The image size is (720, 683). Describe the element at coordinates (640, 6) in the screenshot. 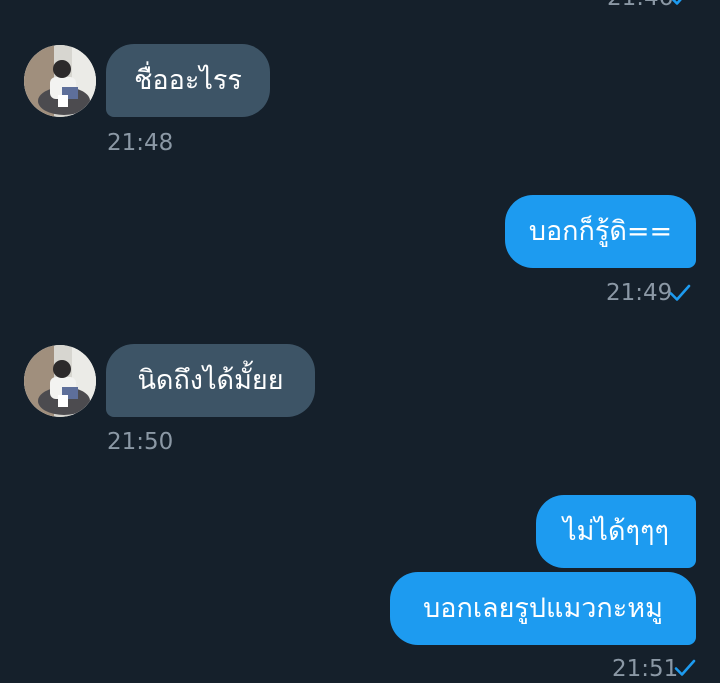

I see `message-timestamp: 21:46` at that location.